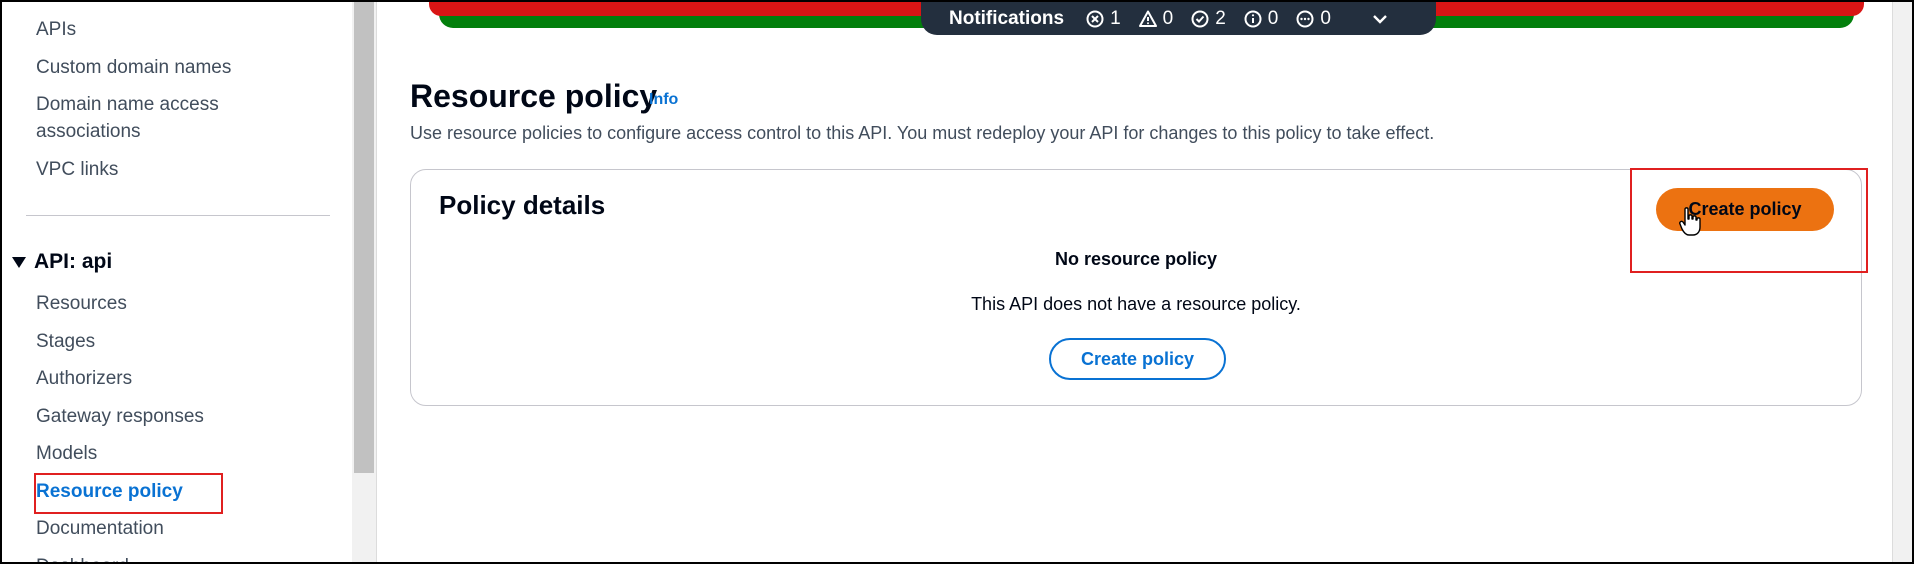 Image resolution: width=1914 pixels, height=564 pixels. Describe the element at coordinates (65, 341) in the screenshot. I see `sidebar-item-stages: Stages` at that location.